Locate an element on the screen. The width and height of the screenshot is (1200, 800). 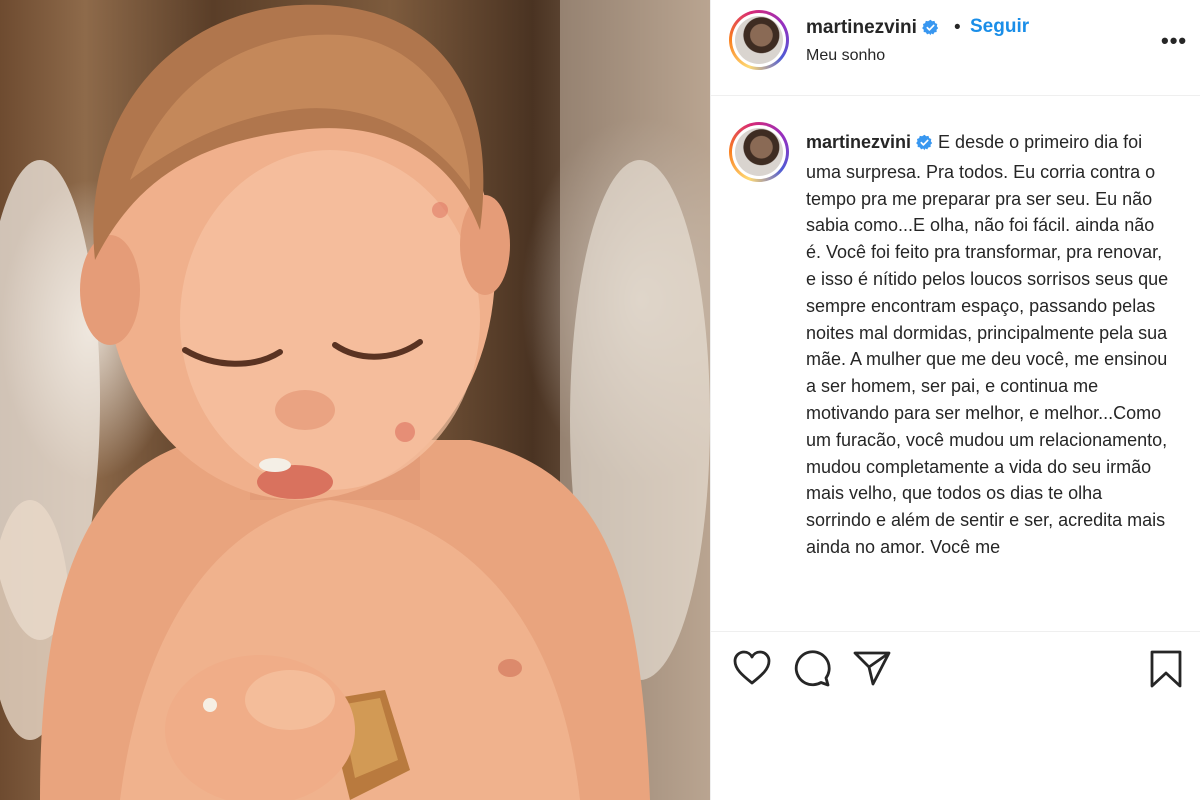
post-header: martinezvini • Seguir Meu sonho ••• is located at coordinates (955, 48).